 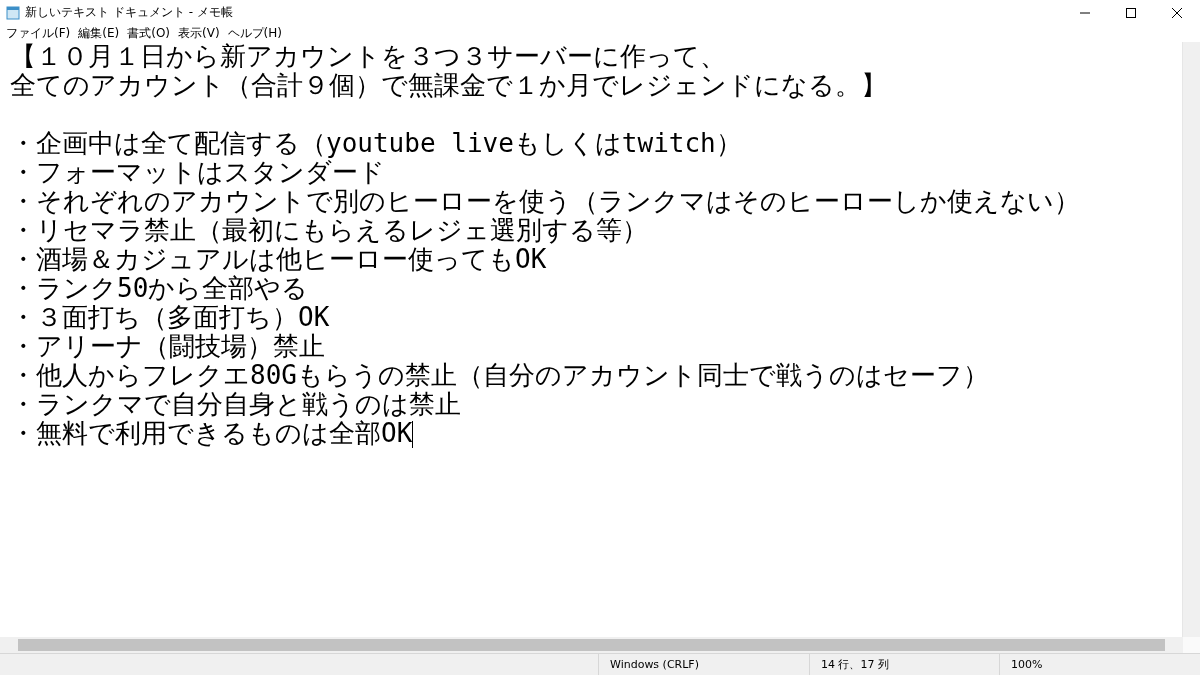 What do you see at coordinates (159, 288) in the screenshot?
I see `text-line: ・ランク50から全部やる` at bounding box center [159, 288].